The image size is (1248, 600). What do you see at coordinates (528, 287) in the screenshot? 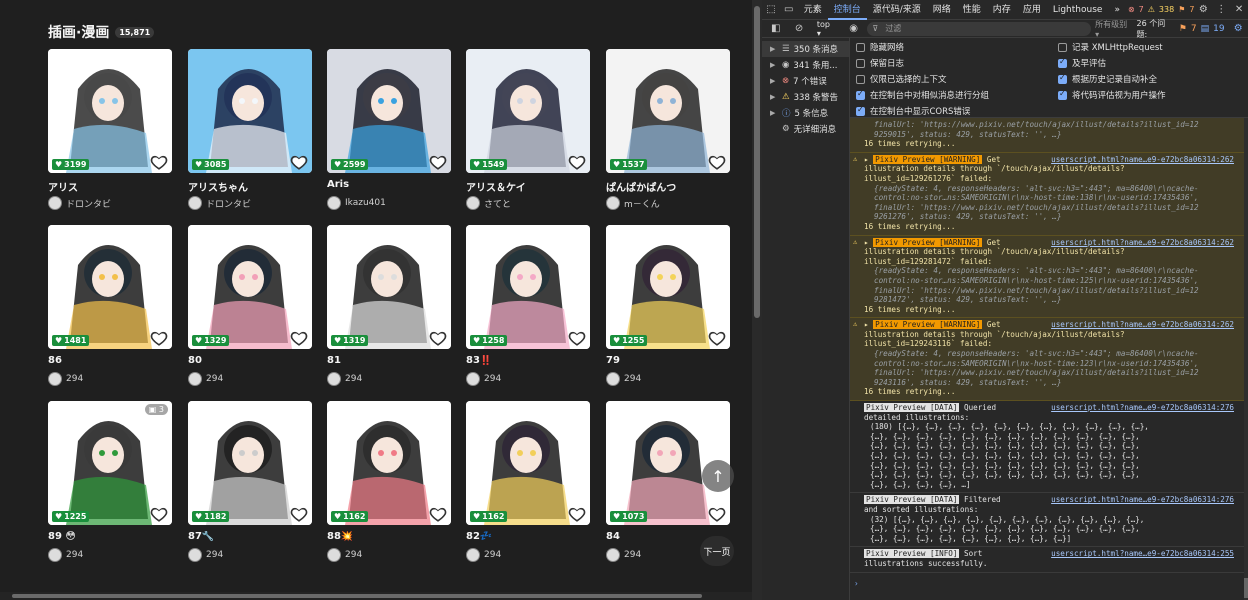
I see `illustration-thumbnail: ♥ 1258` at bounding box center [528, 287].